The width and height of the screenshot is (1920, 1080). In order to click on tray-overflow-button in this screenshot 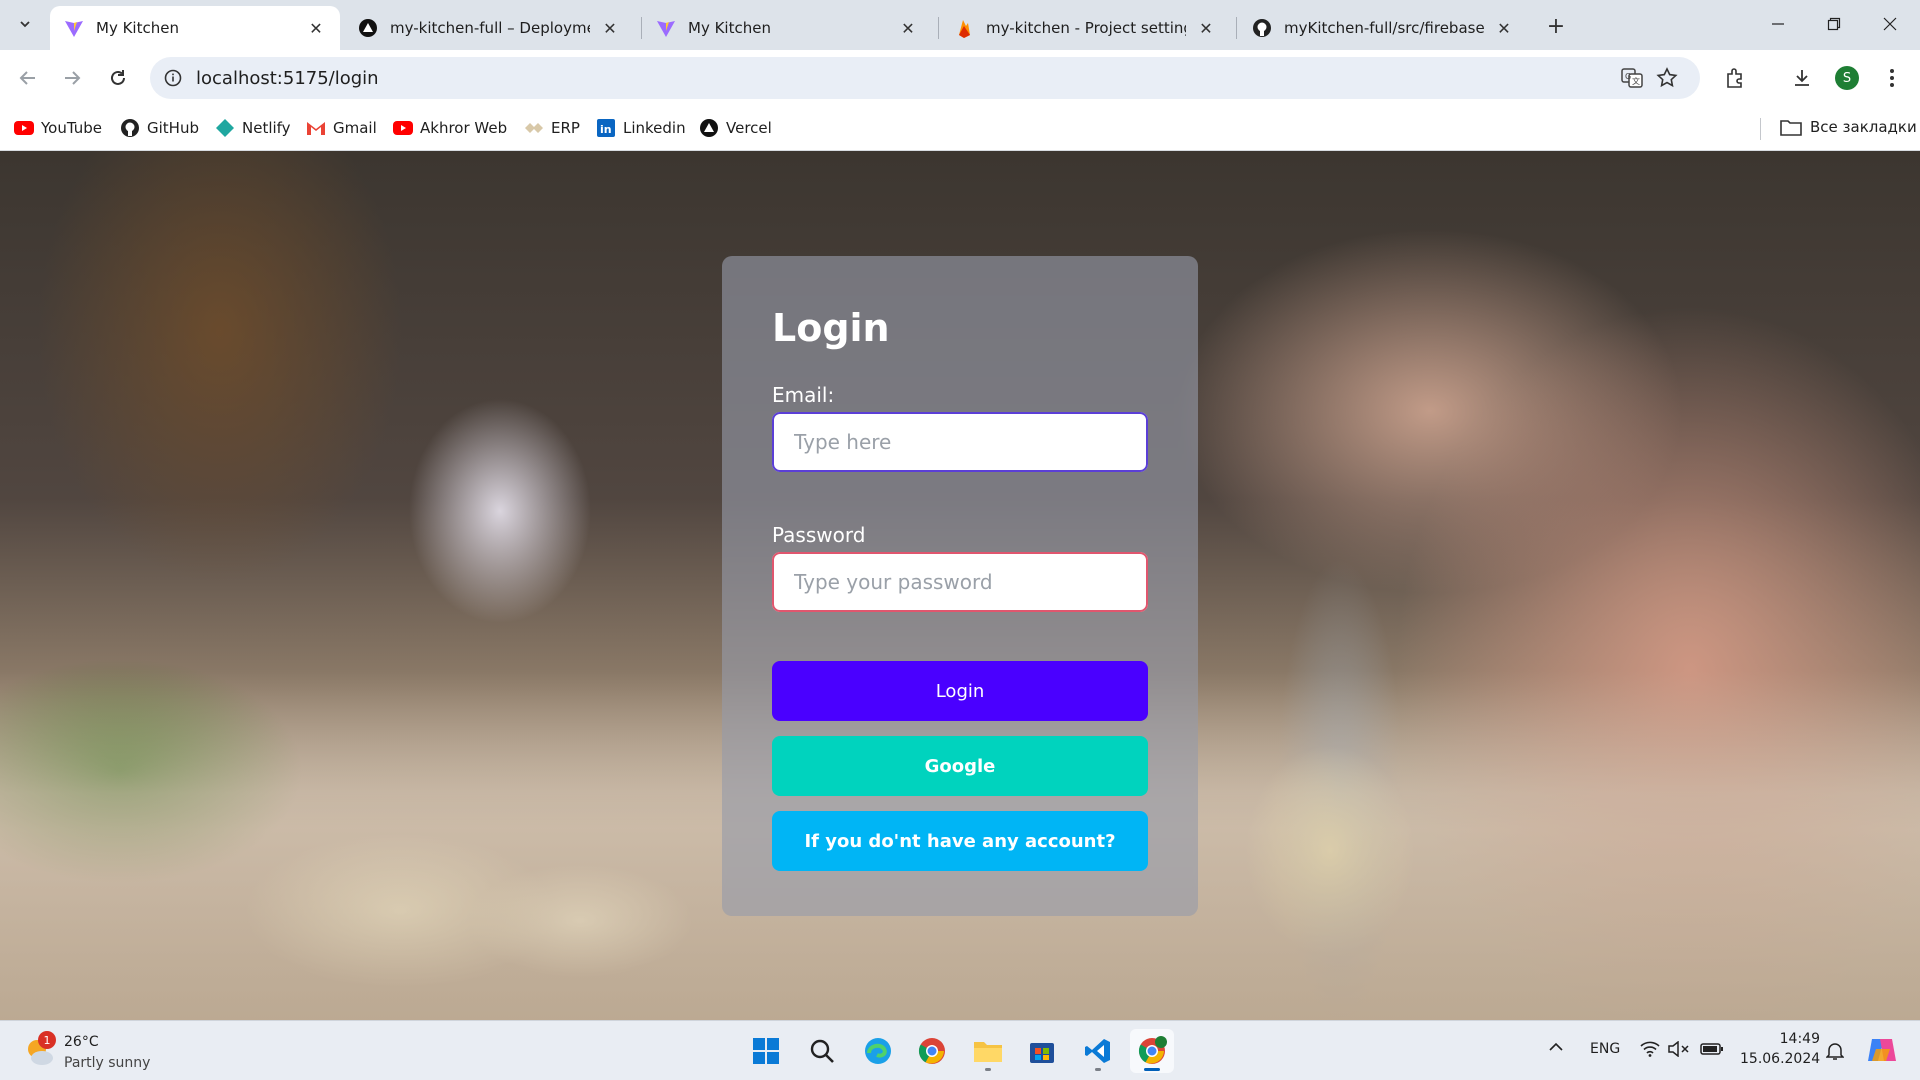, I will do `click(1556, 1049)`.